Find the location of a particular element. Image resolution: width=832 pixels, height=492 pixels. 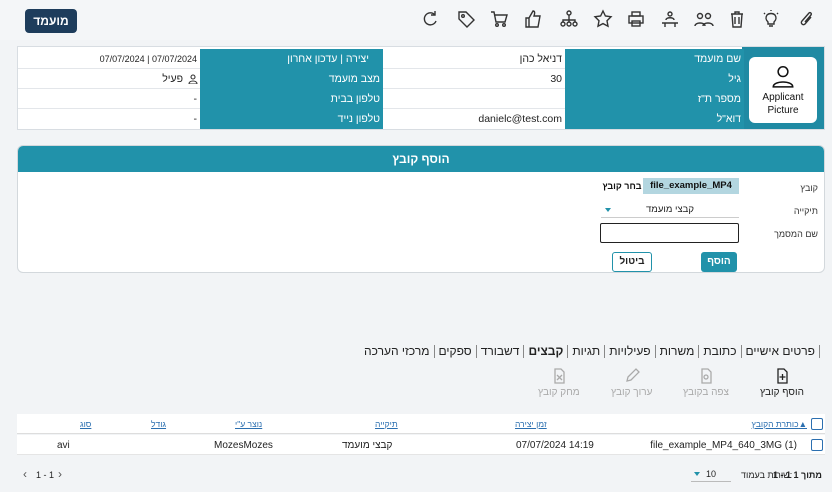

tab-address: כתובת is located at coordinates (720, 351).